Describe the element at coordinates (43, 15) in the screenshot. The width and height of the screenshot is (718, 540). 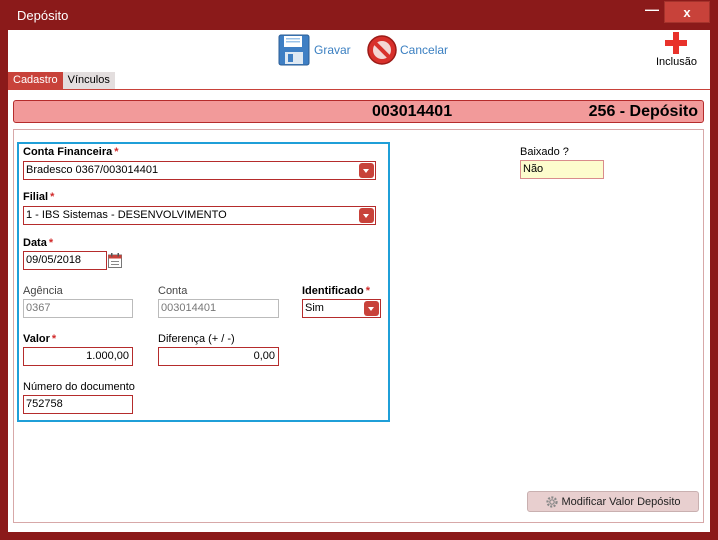
I see `window-title: Depósito` at that location.